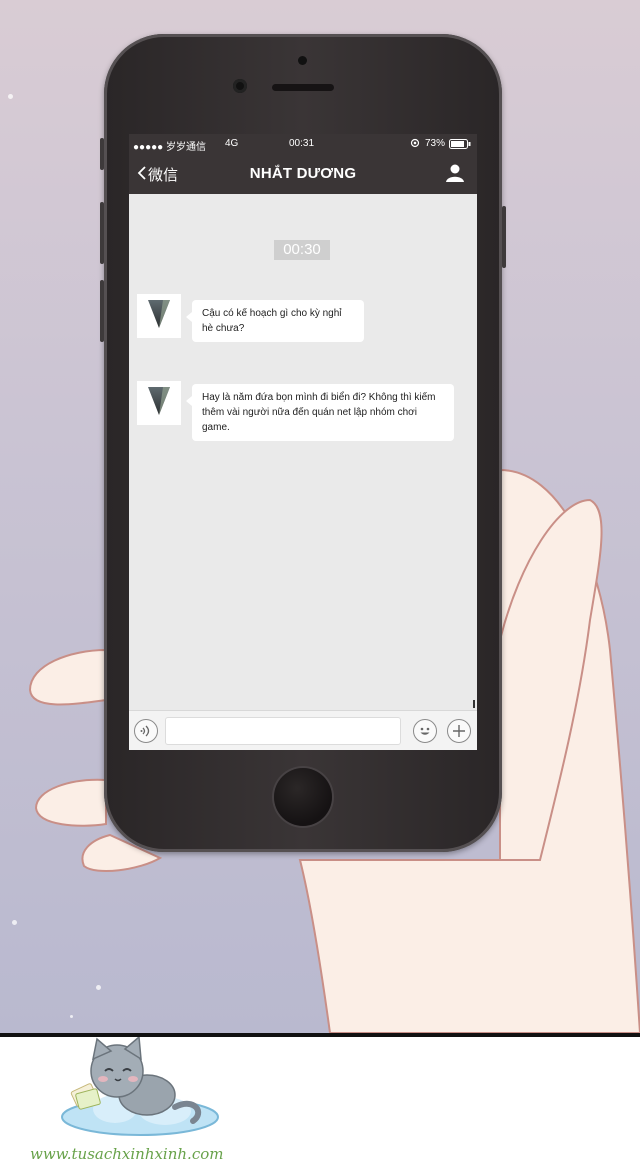 The image size is (640, 1170). I want to click on clock-label: 00:31, so click(302, 143).